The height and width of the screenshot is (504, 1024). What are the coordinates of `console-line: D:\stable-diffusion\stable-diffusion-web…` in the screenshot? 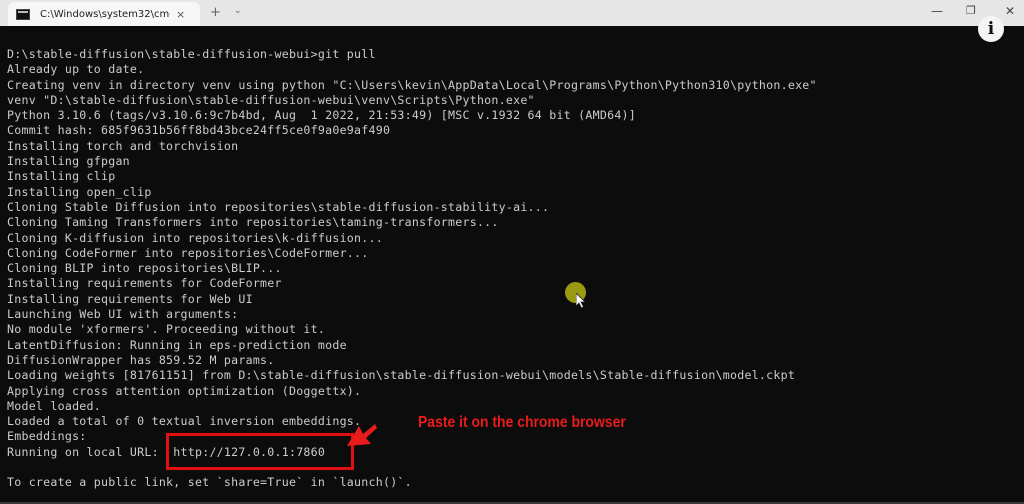 It's located at (191, 54).